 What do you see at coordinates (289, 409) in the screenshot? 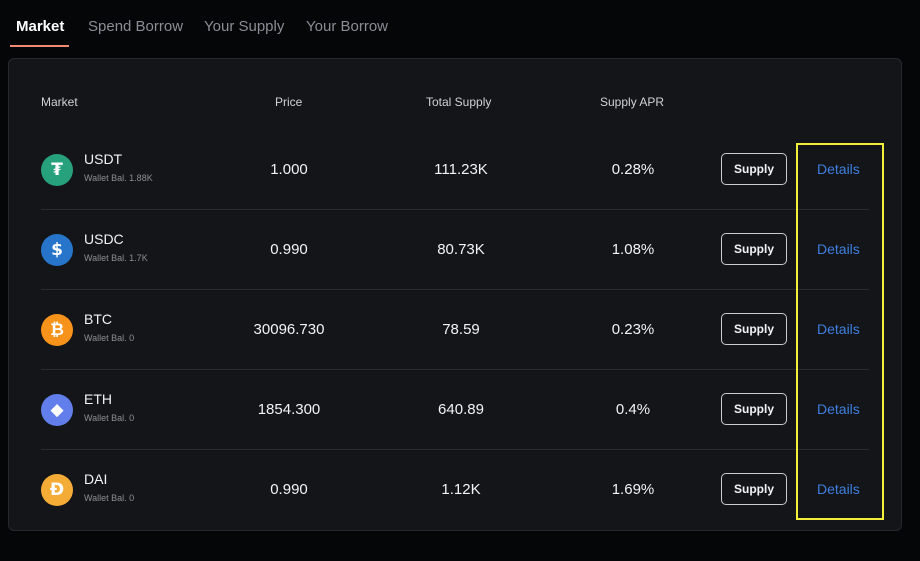
I see `price-value: 1854.300` at bounding box center [289, 409].